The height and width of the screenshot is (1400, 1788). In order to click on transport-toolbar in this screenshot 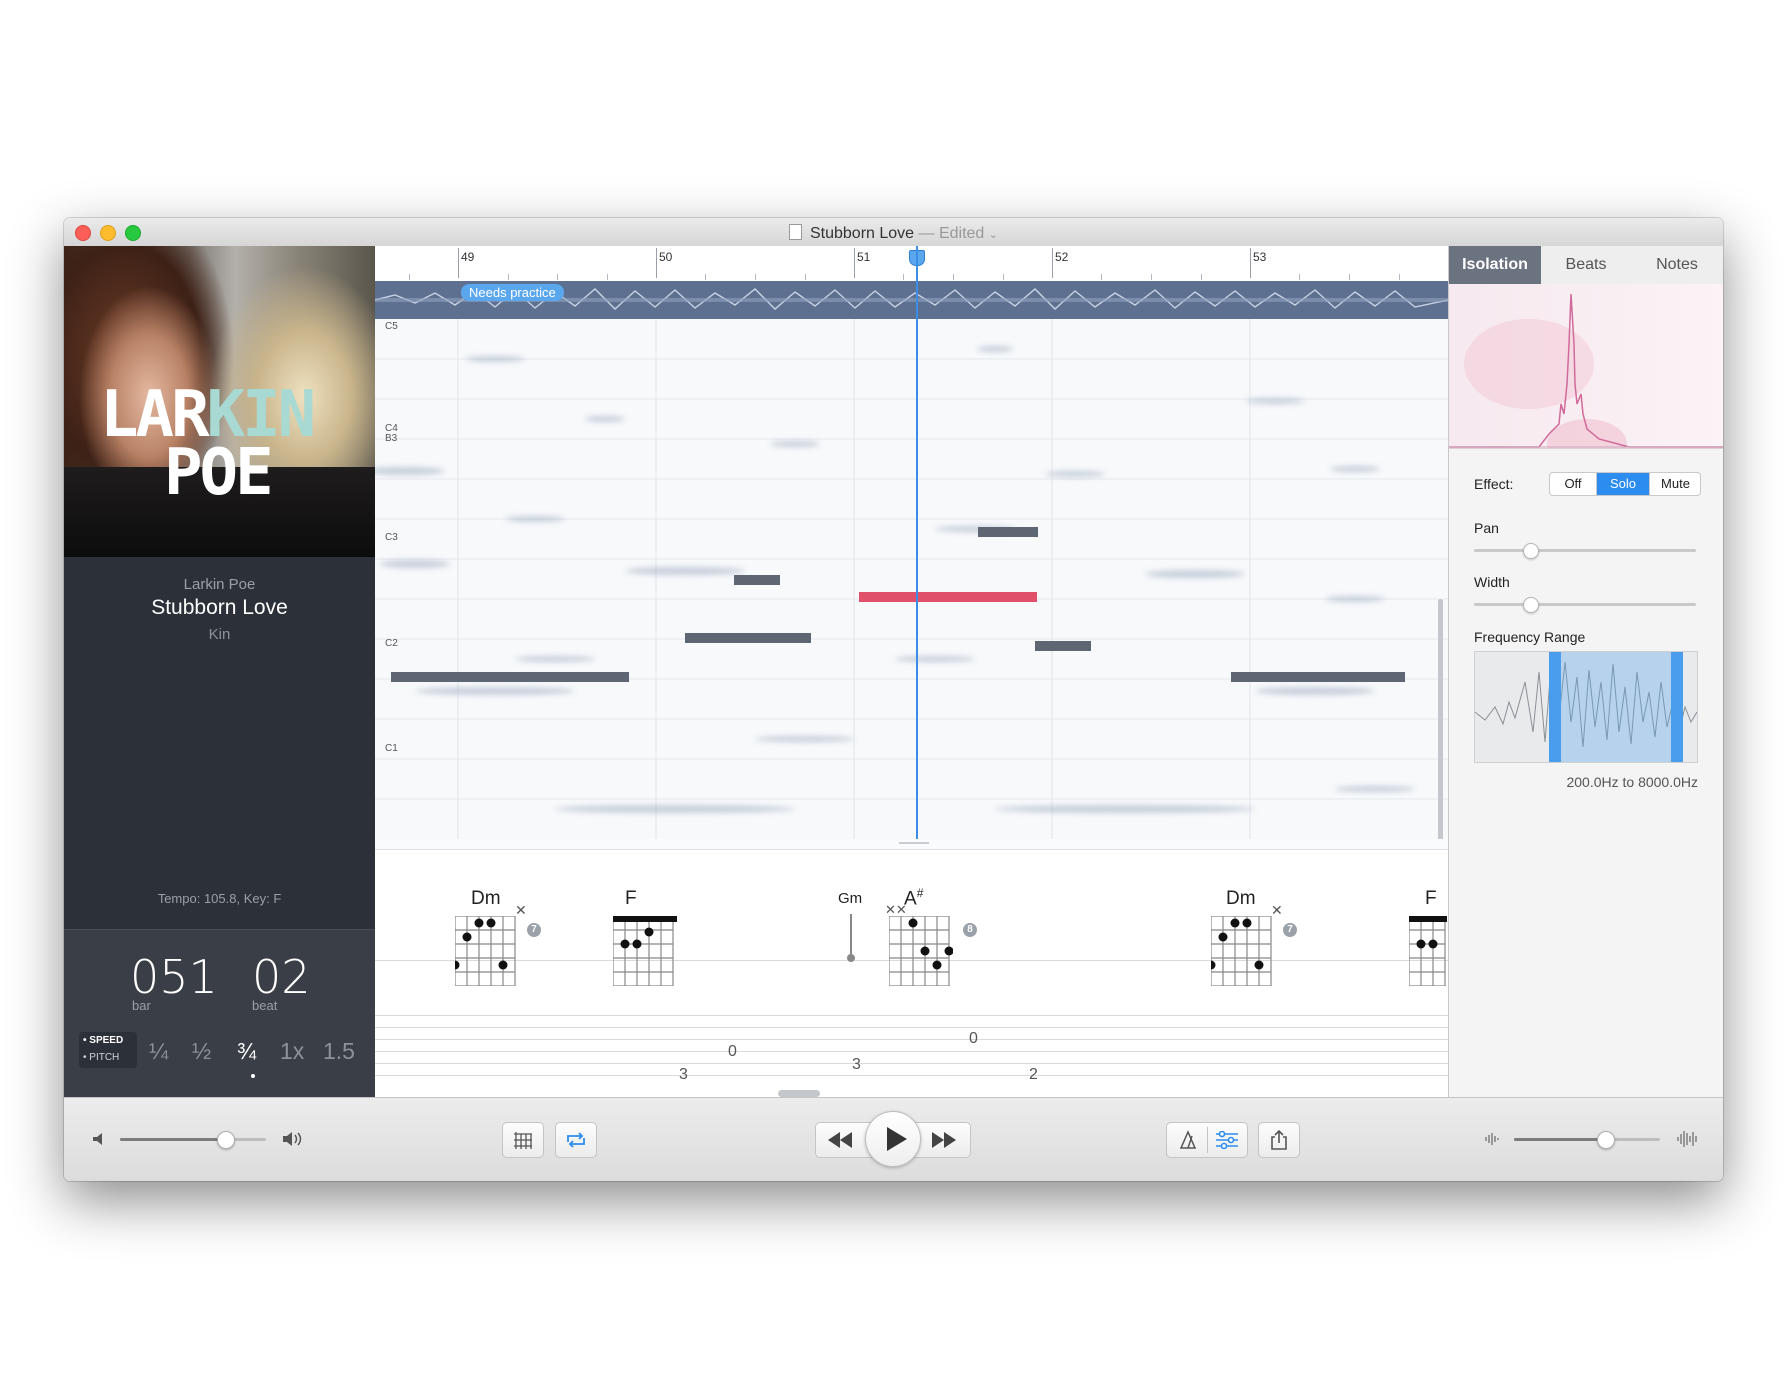, I will do `click(893, 1139)`.